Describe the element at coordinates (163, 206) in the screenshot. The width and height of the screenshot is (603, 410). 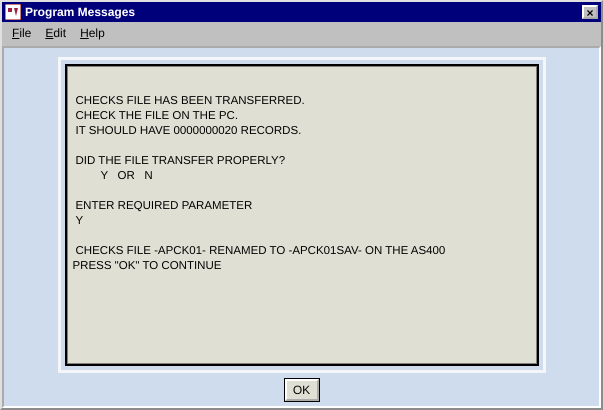
I see `message-line: ENTER REQUIRED PARAMETER` at that location.